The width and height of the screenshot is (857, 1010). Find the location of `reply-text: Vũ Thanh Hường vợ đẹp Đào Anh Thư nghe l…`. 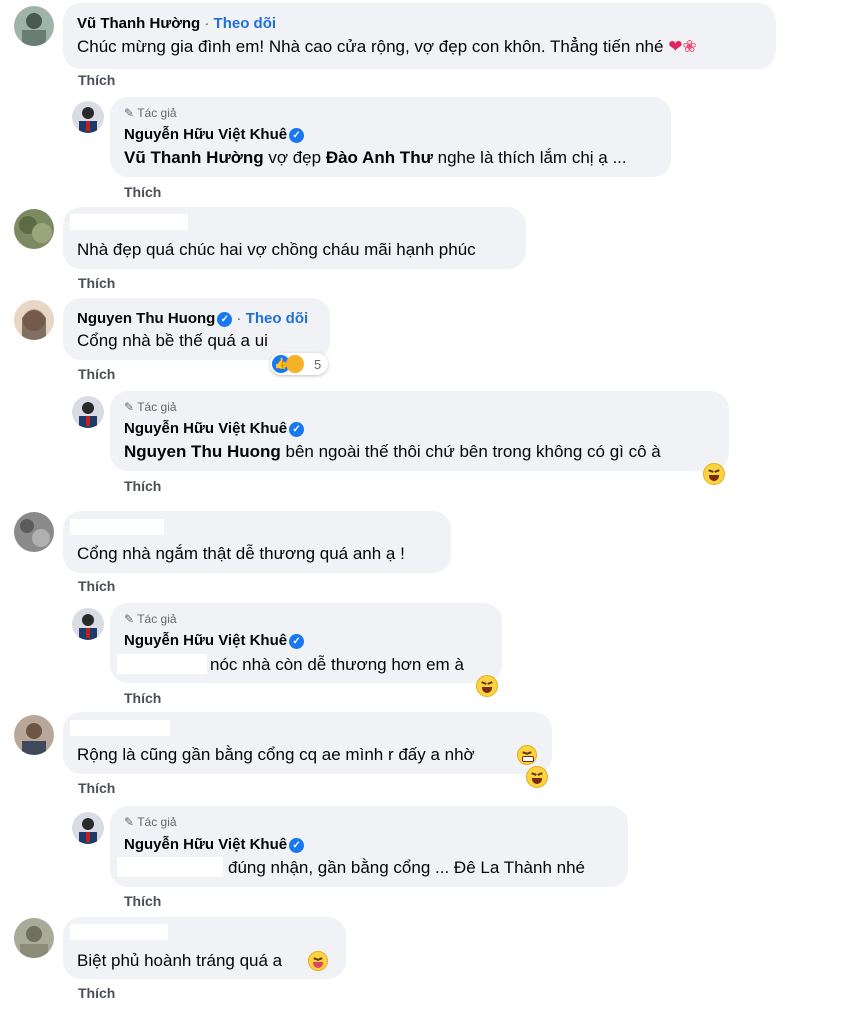

reply-text: Vũ Thanh Hường vợ đẹp Đào Anh Thư nghe l… is located at coordinates (375, 158).